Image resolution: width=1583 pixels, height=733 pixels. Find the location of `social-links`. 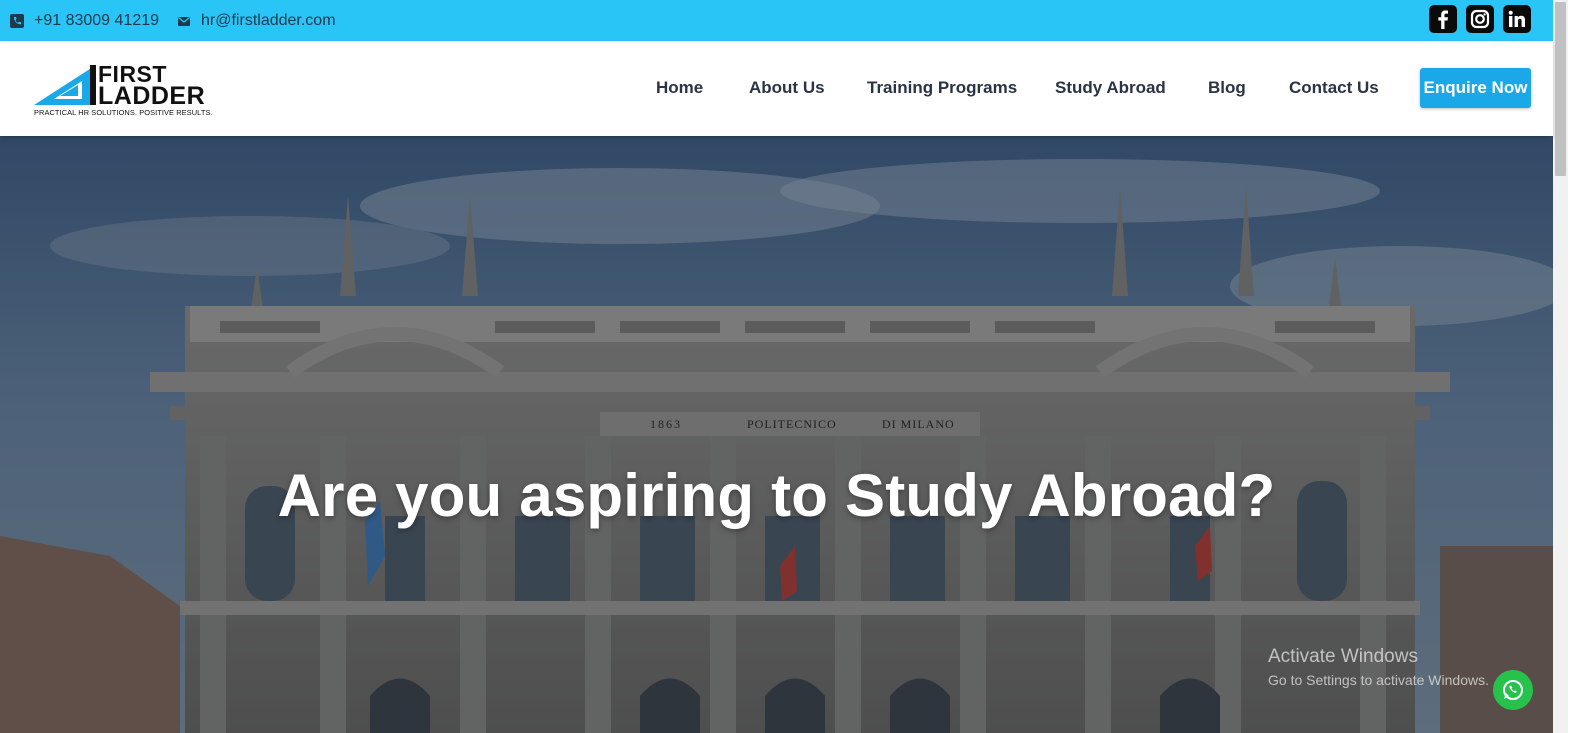

social-links is located at coordinates (1480, 19).